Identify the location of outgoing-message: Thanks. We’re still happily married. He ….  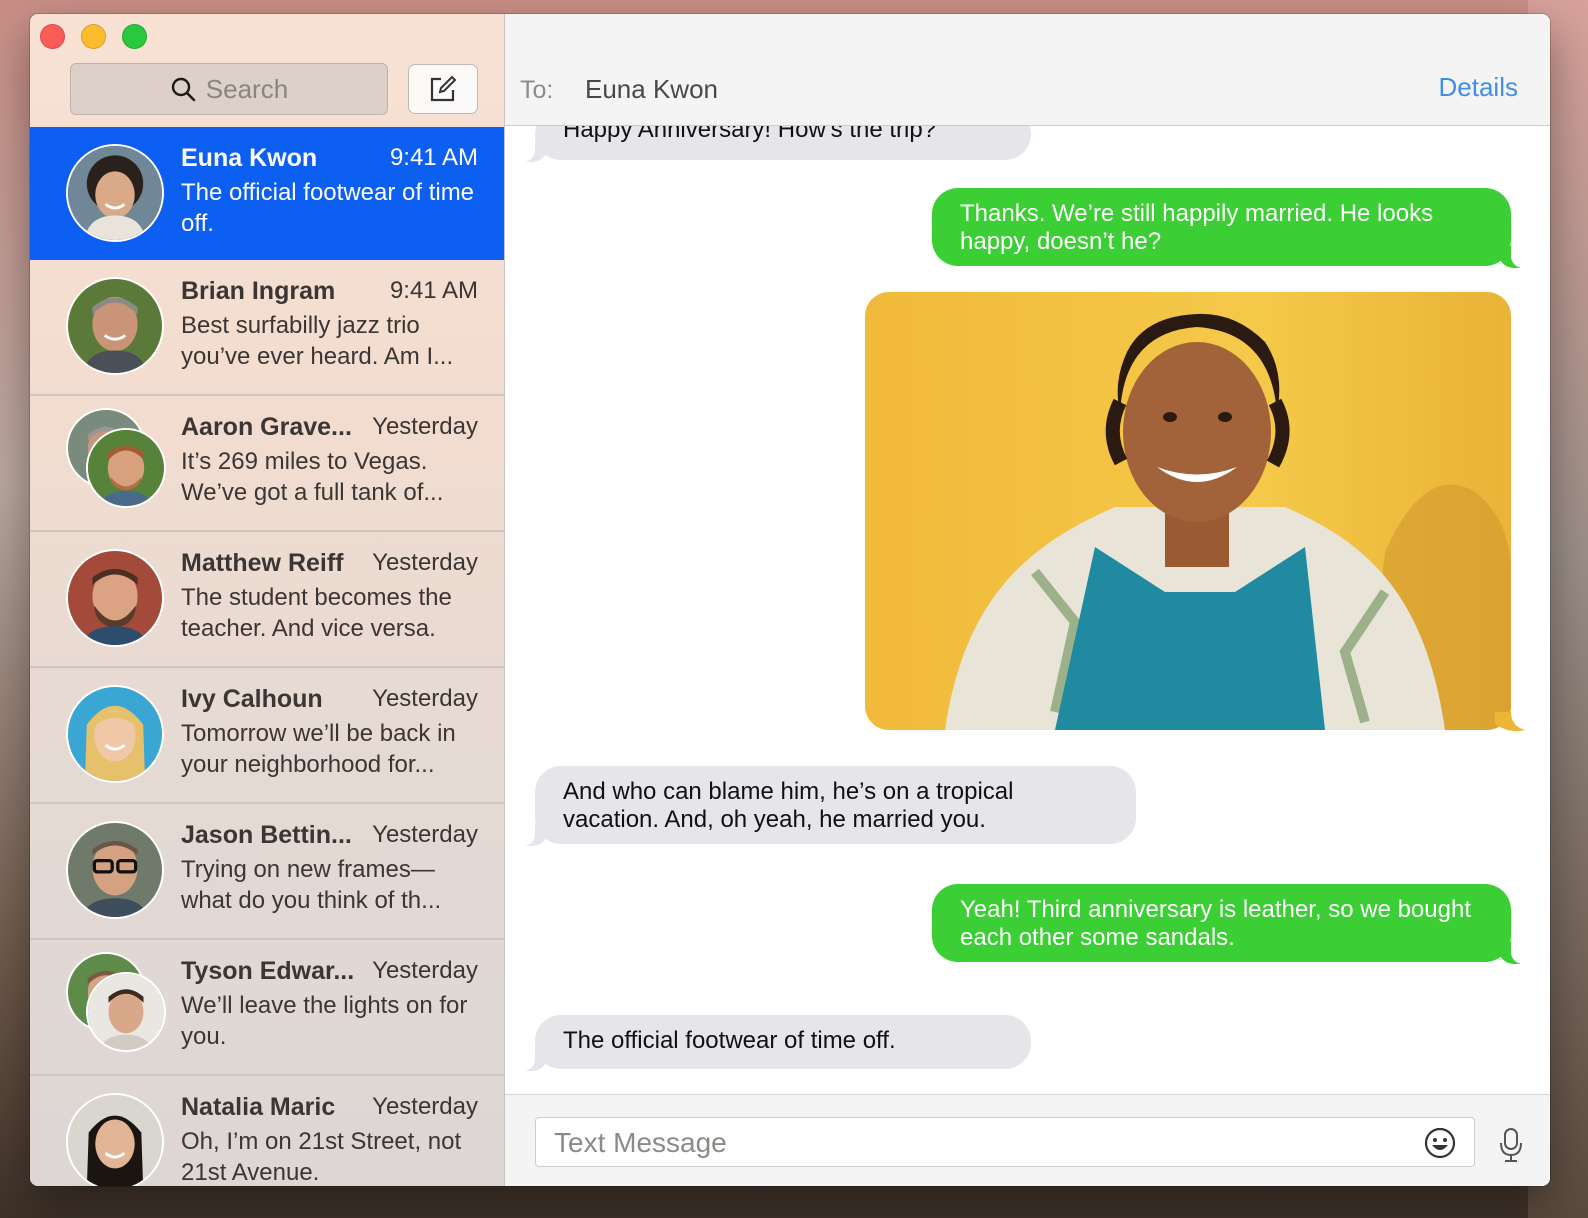
(1231, 228).